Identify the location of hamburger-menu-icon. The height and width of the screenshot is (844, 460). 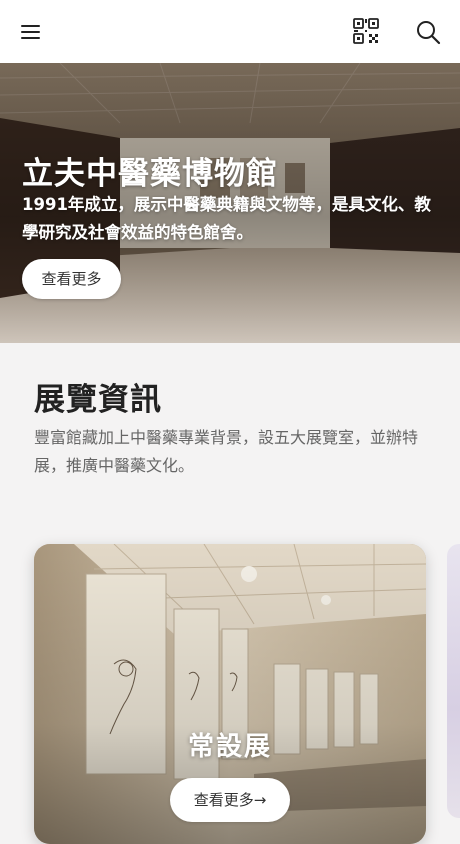
(30, 26).